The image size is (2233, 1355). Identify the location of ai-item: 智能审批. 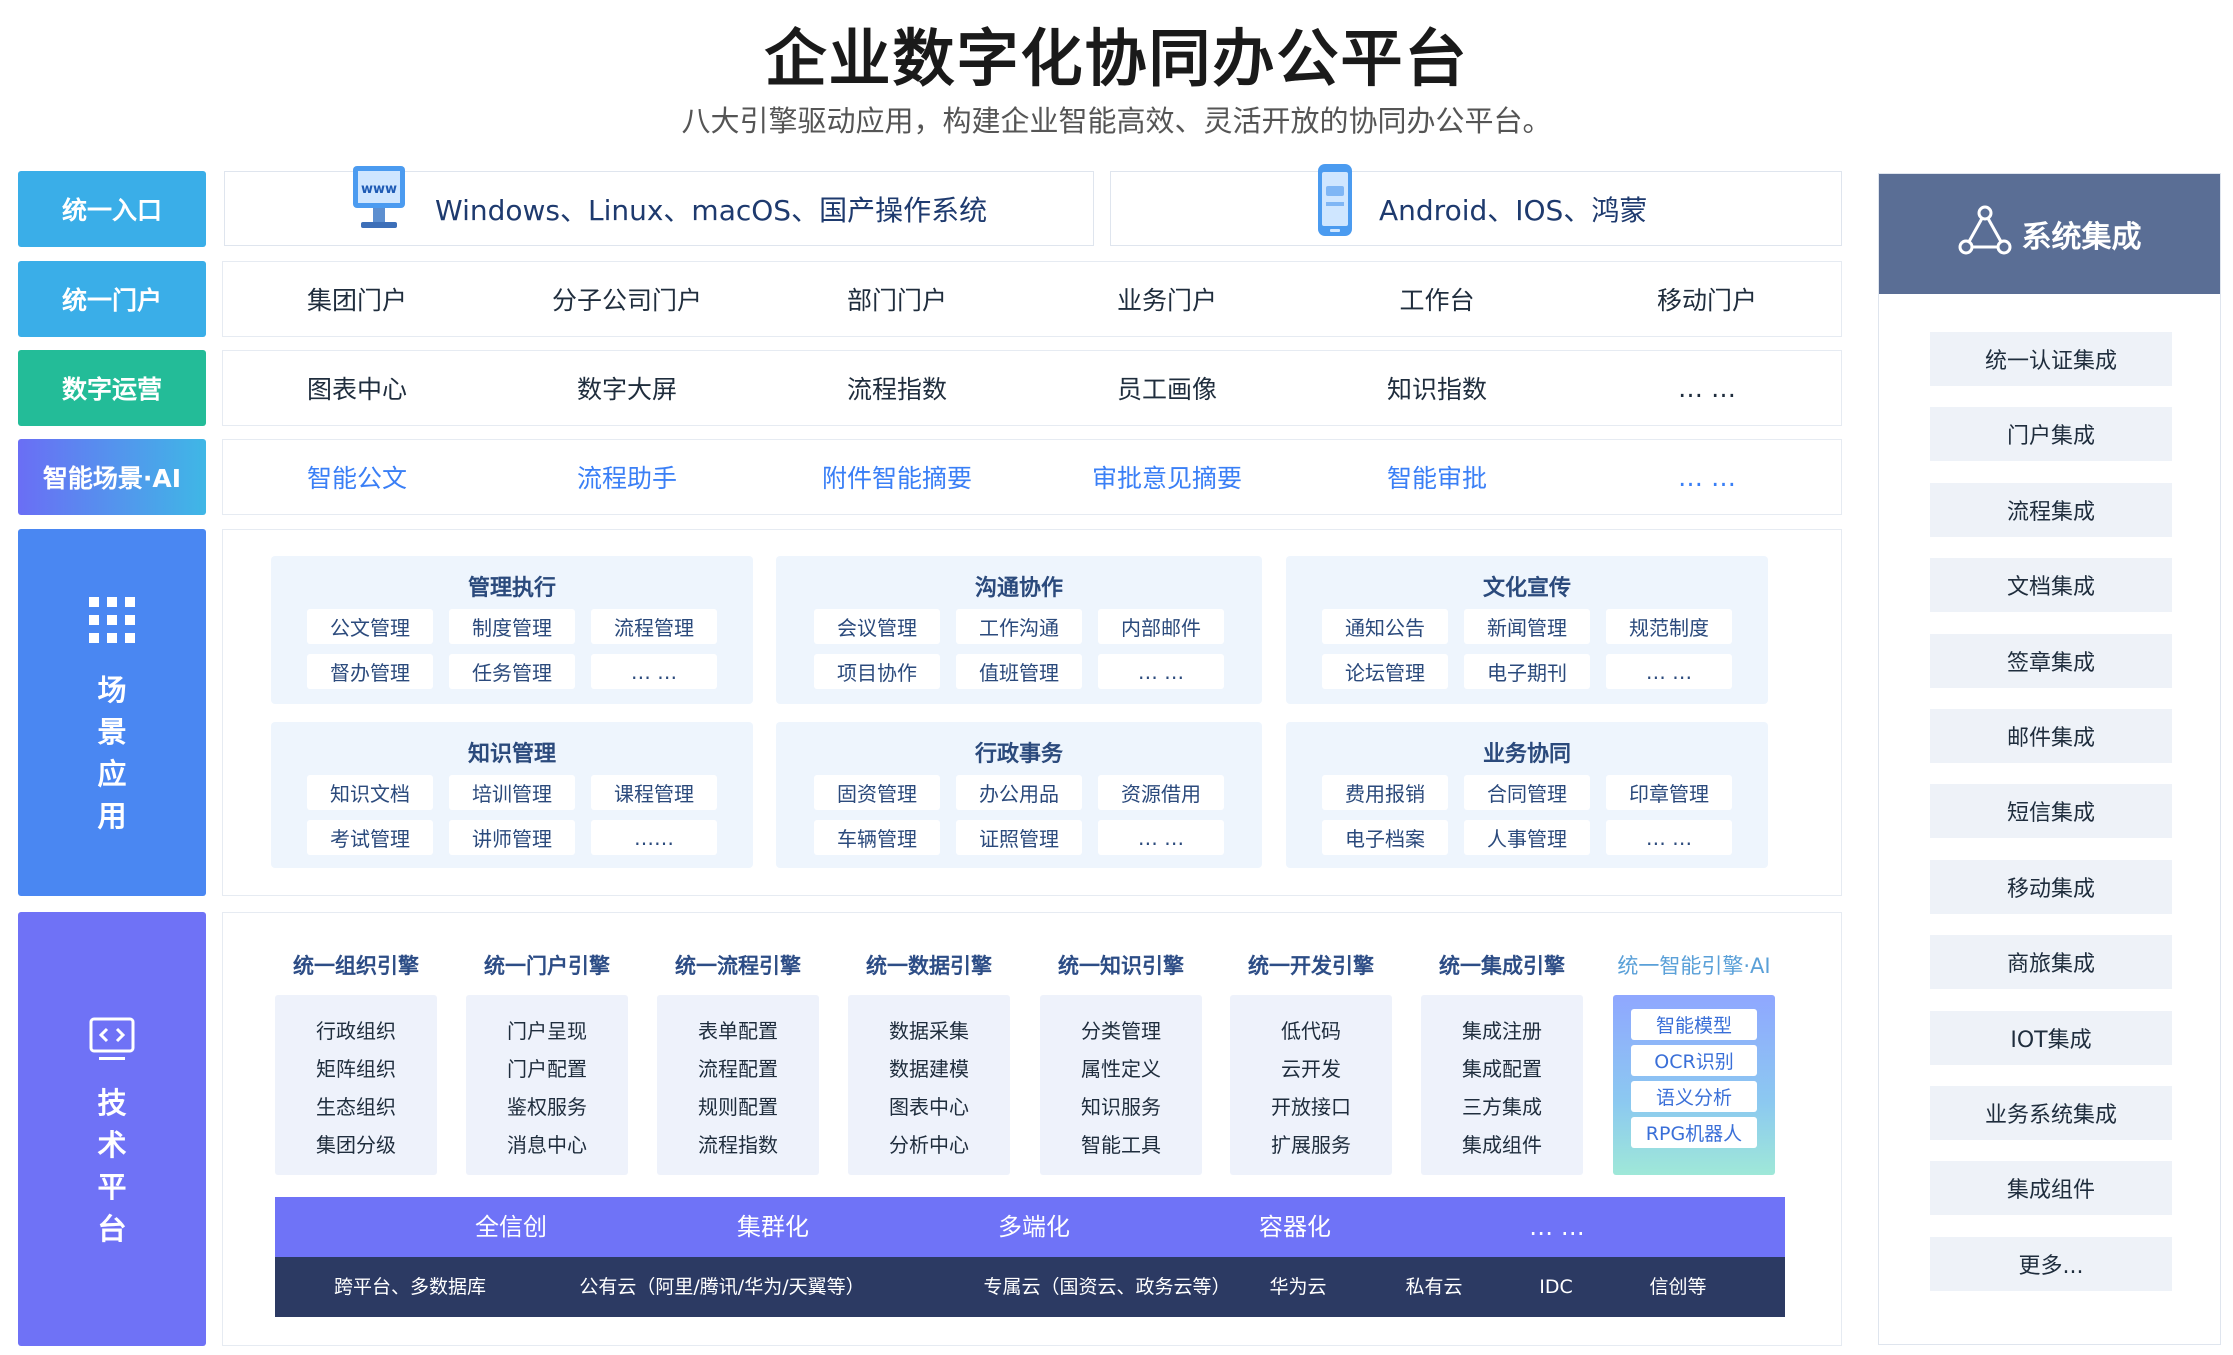
(1436, 478).